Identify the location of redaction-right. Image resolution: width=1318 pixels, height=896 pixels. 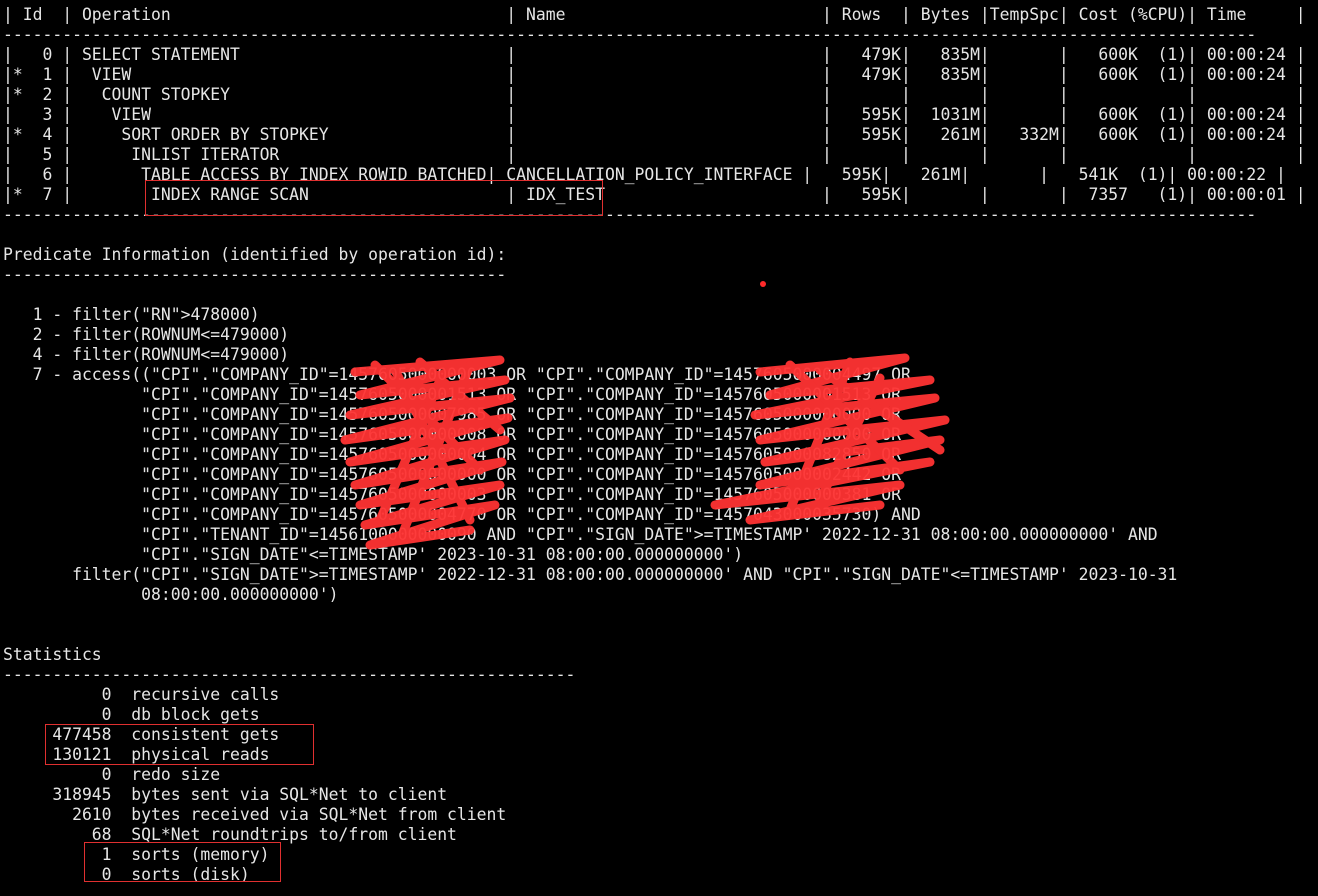
(830, 439).